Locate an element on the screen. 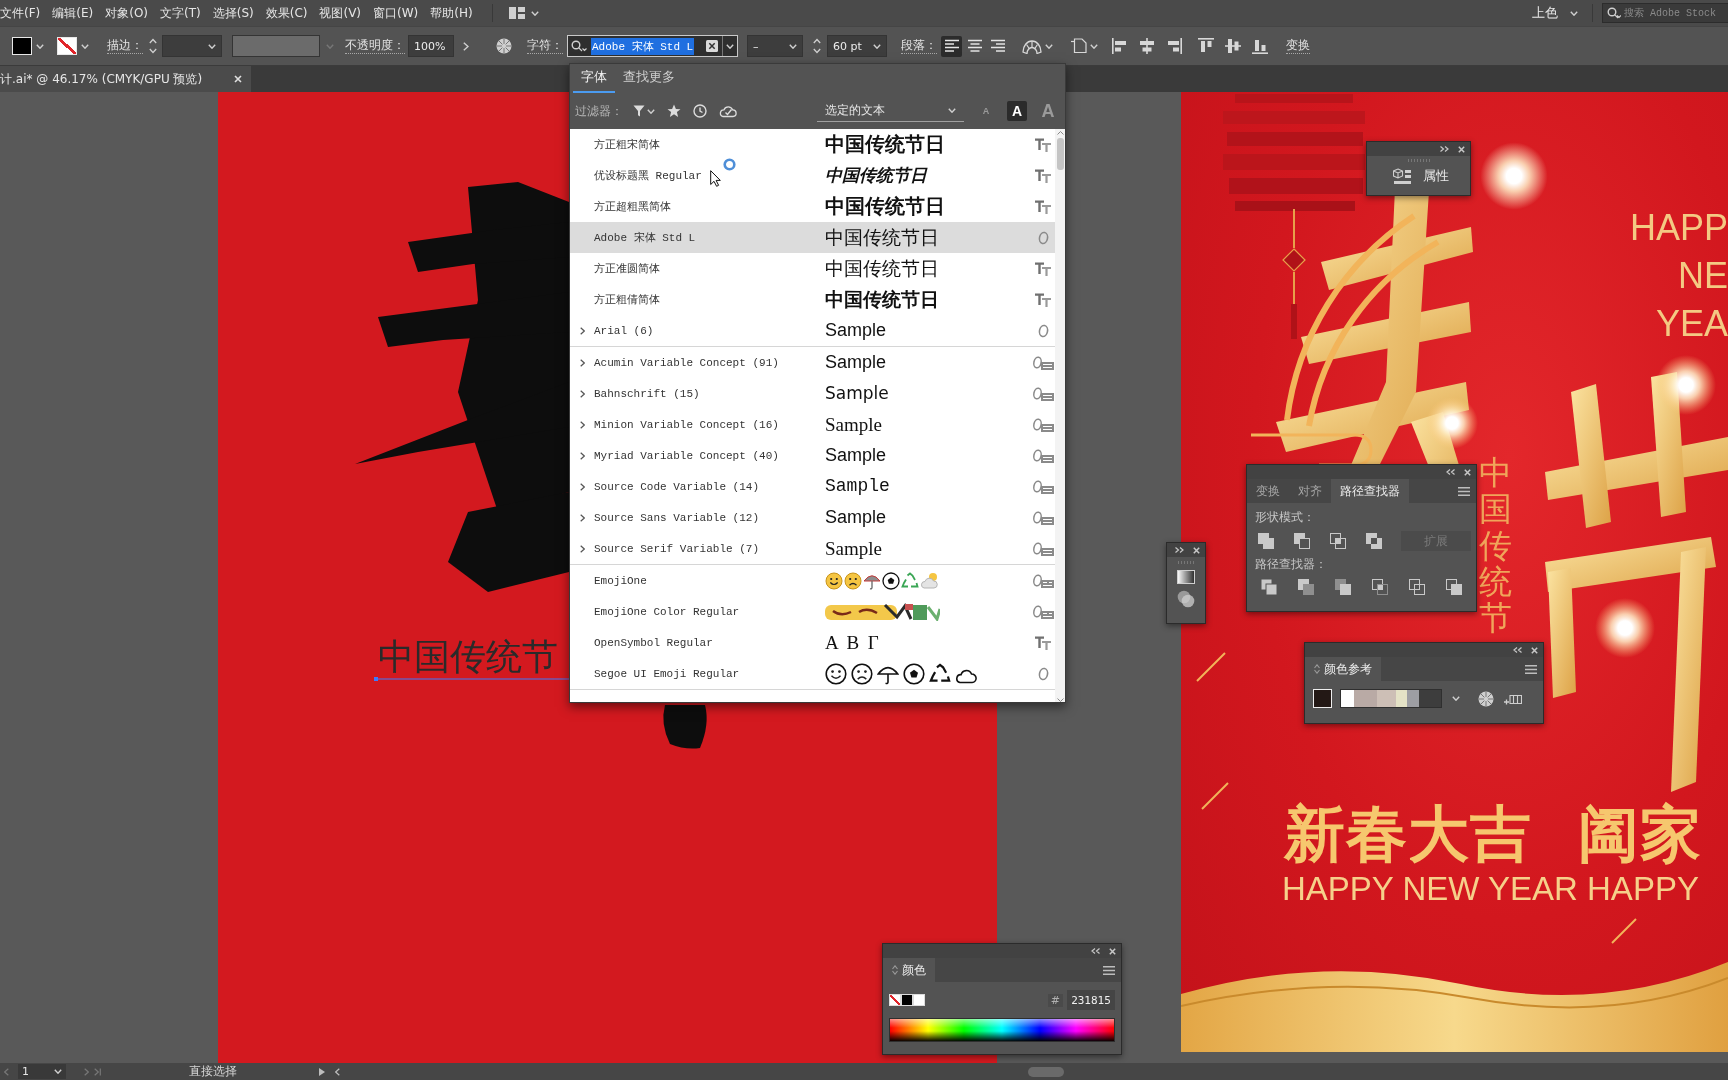 The width and height of the screenshot is (1728, 1080). artboard-number-field: 1 is located at coordinates (42, 1071).